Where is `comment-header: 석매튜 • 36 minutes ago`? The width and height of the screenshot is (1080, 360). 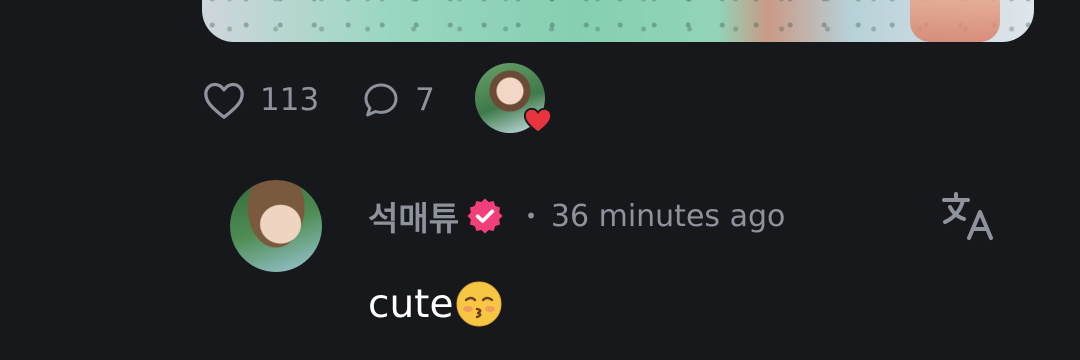 comment-header: 석매튜 • 36 minutes ago is located at coordinates (576, 216).